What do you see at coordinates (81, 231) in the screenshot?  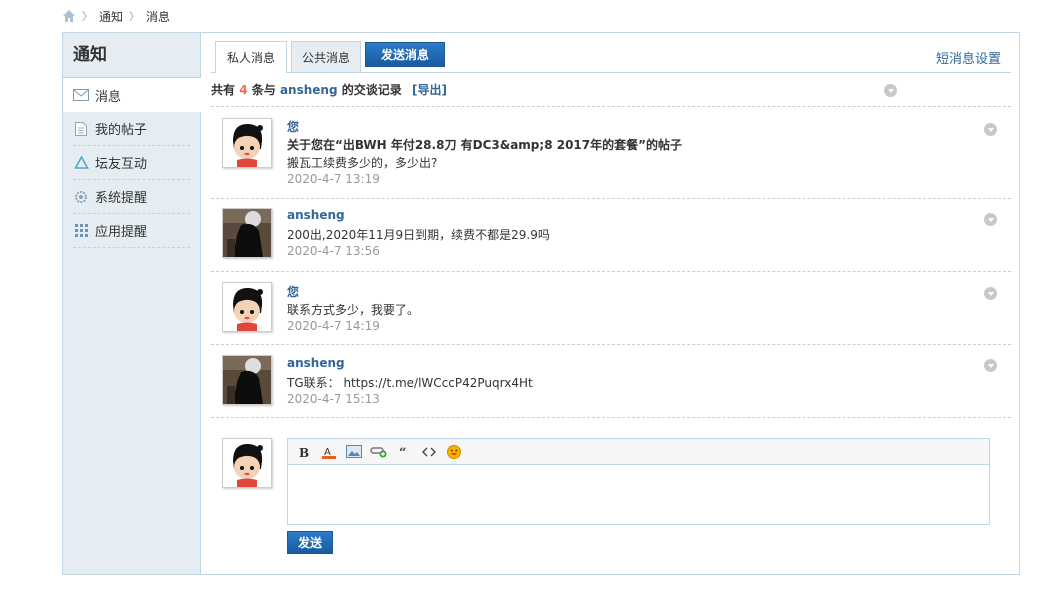 I see `grid-icon` at bounding box center [81, 231].